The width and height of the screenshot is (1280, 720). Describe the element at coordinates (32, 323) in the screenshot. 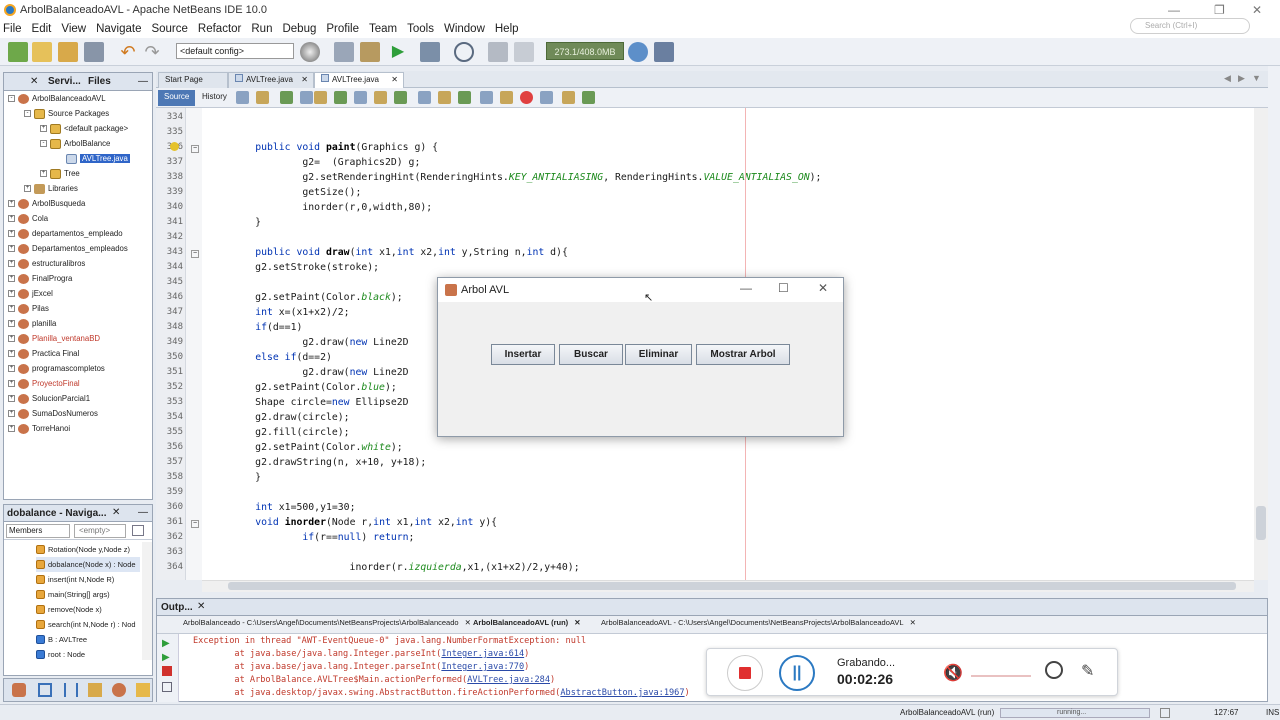

I see `tree-item: + planilla` at that location.